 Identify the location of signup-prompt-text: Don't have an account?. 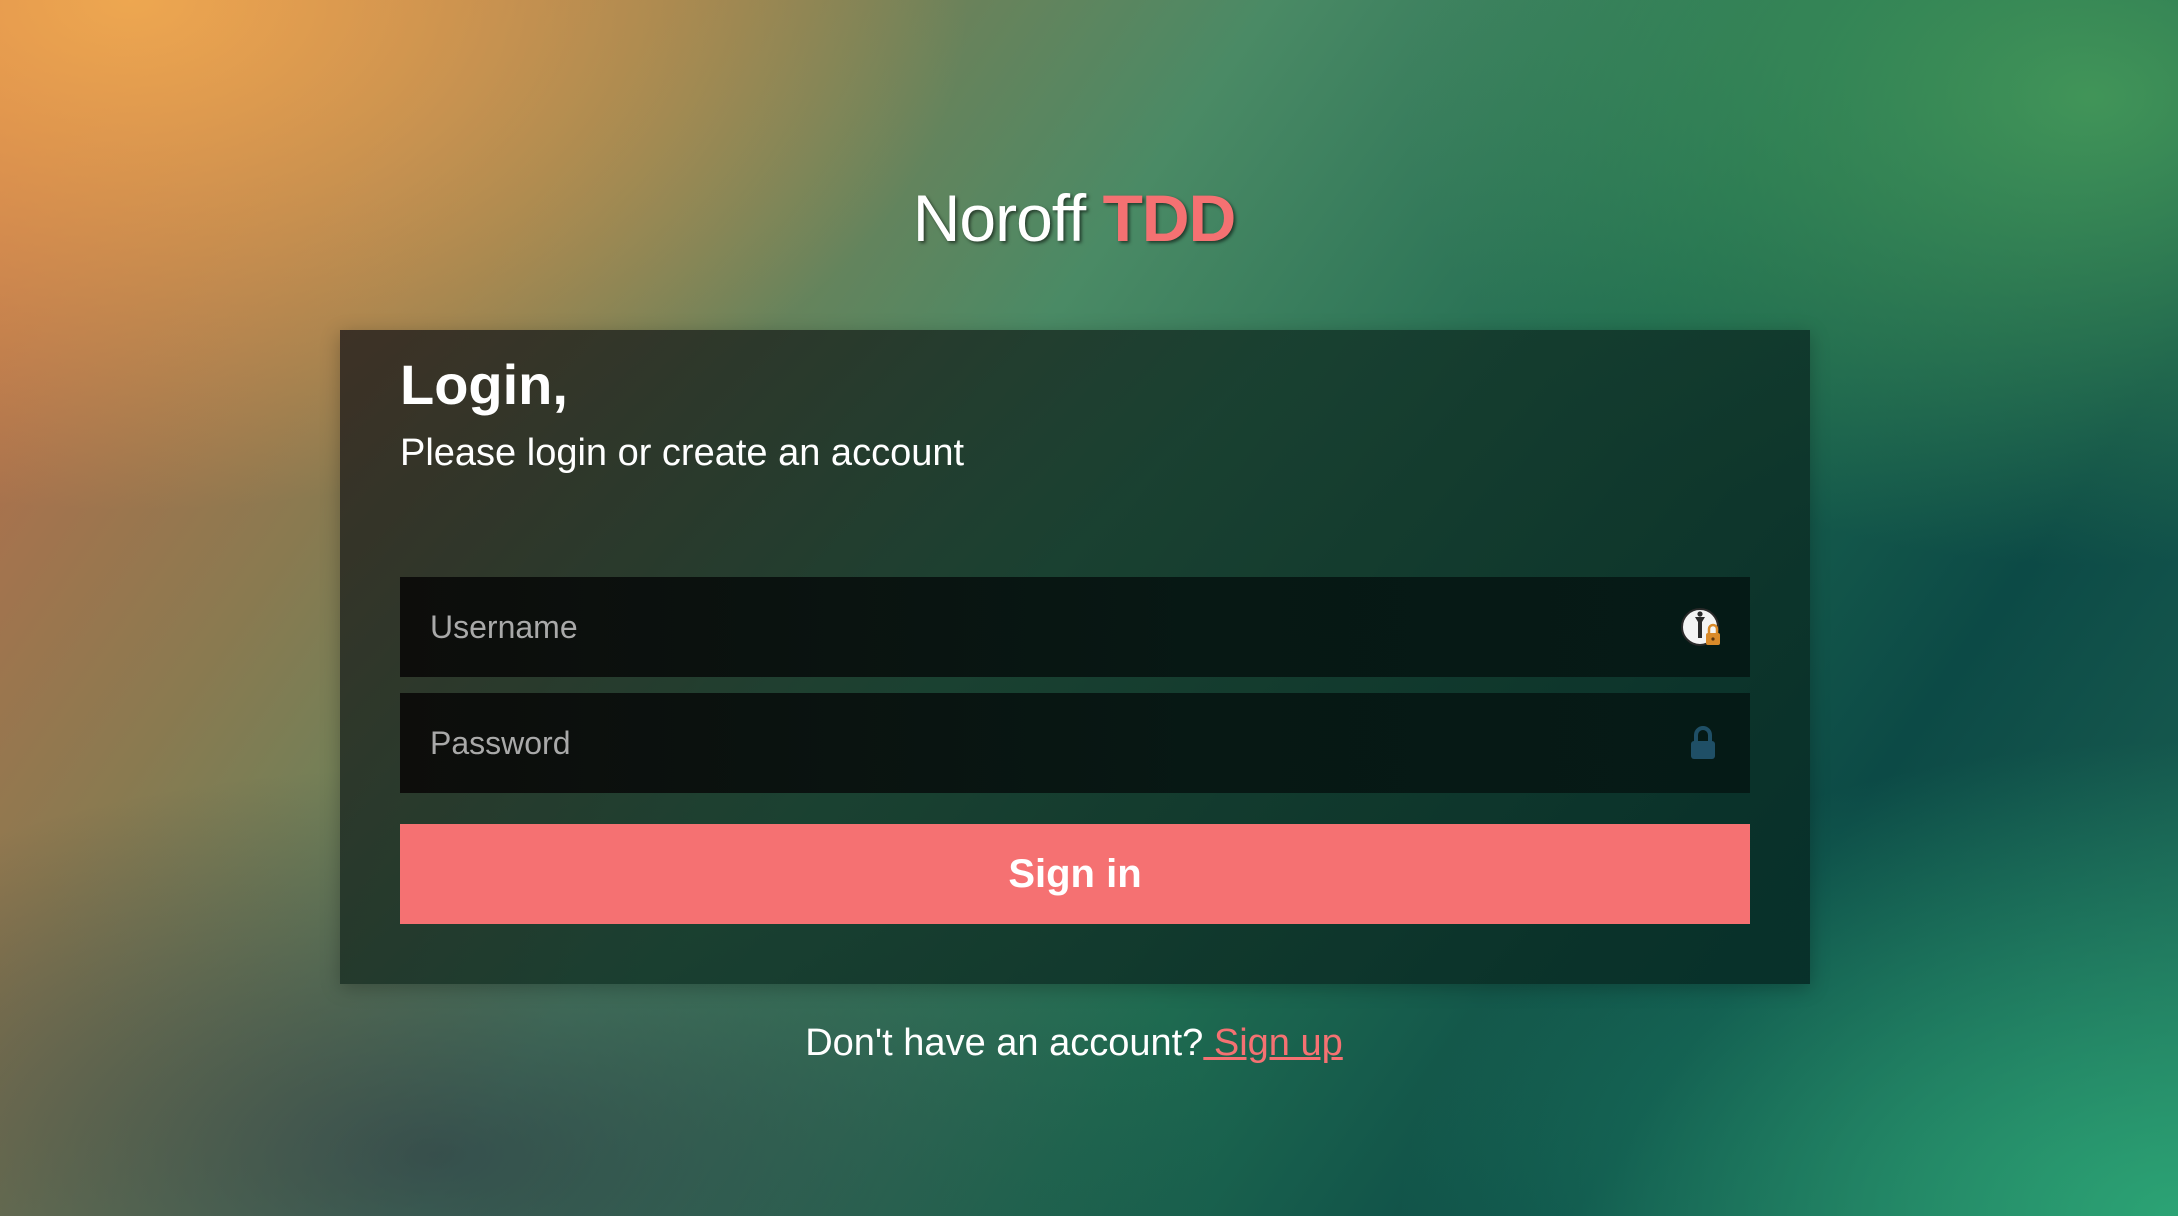
(1004, 1043).